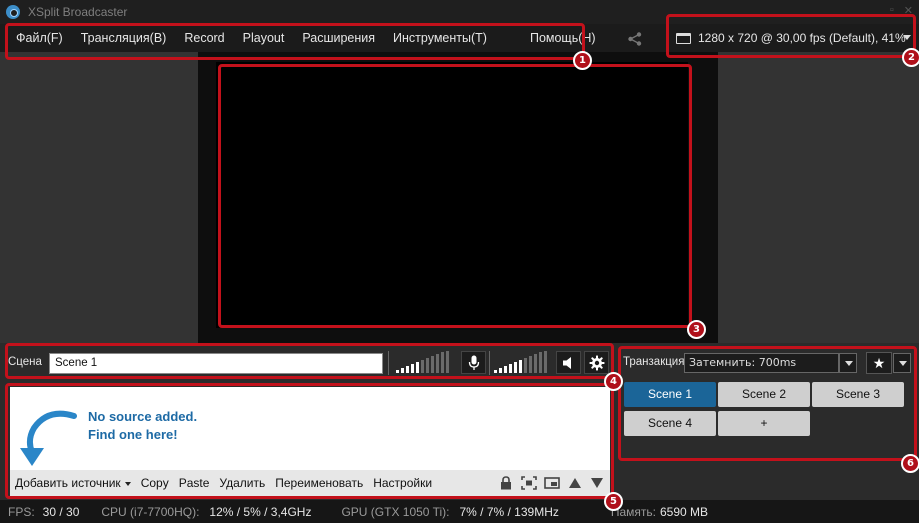 The image size is (919, 523). I want to click on menu-playout: Playout, so click(264, 38).